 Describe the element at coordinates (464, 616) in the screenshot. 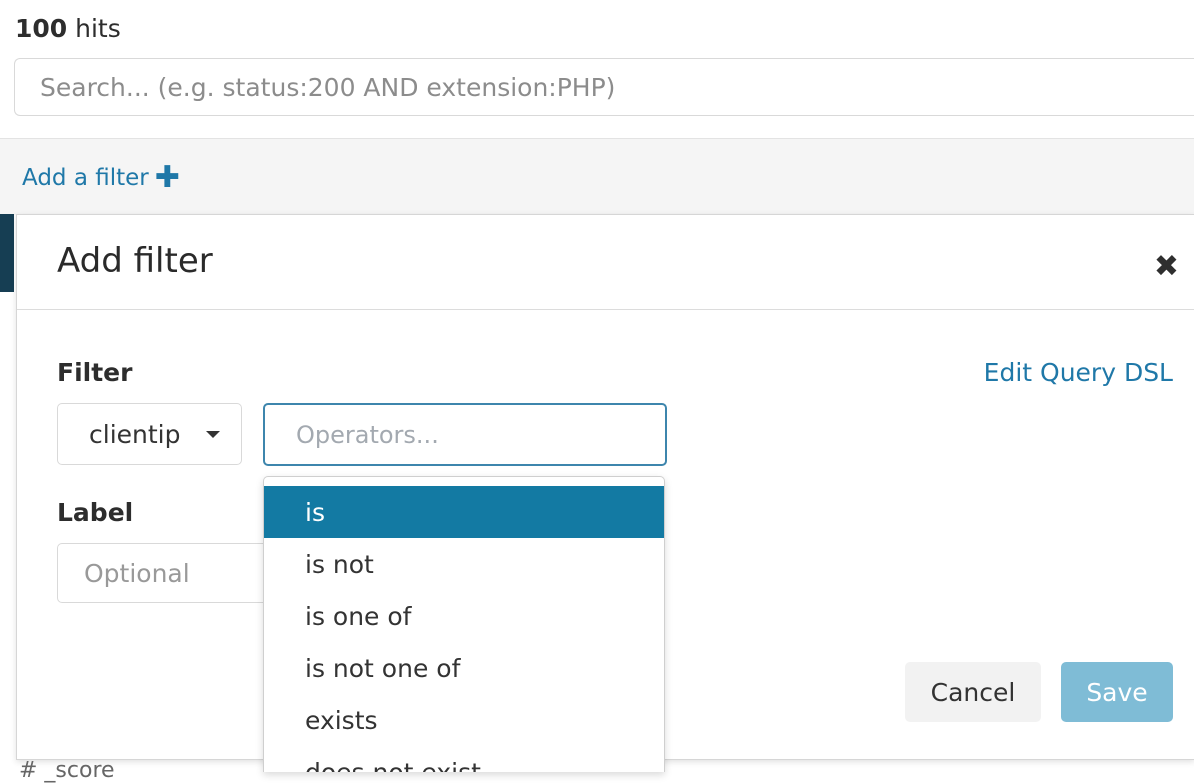

I see `operator-option-is-one-of: is one of` at that location.